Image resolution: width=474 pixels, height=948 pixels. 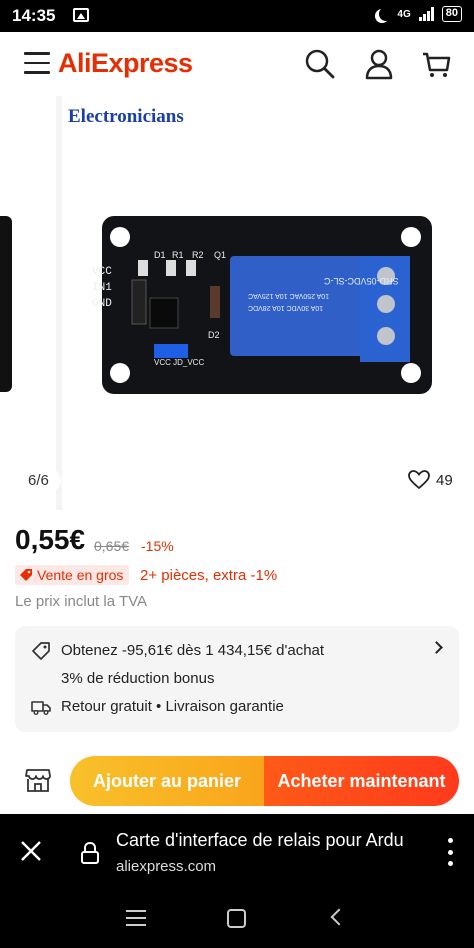 What do you see at coordinates (436, 64) in the screenshot?
I see `cart-icon` at bounding box center [436, 64].